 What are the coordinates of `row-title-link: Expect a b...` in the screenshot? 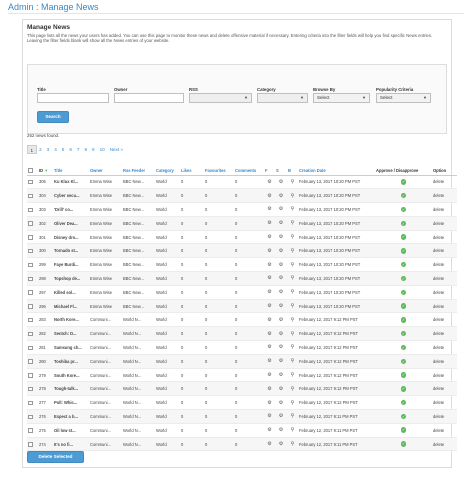 It's located at (71, 416).